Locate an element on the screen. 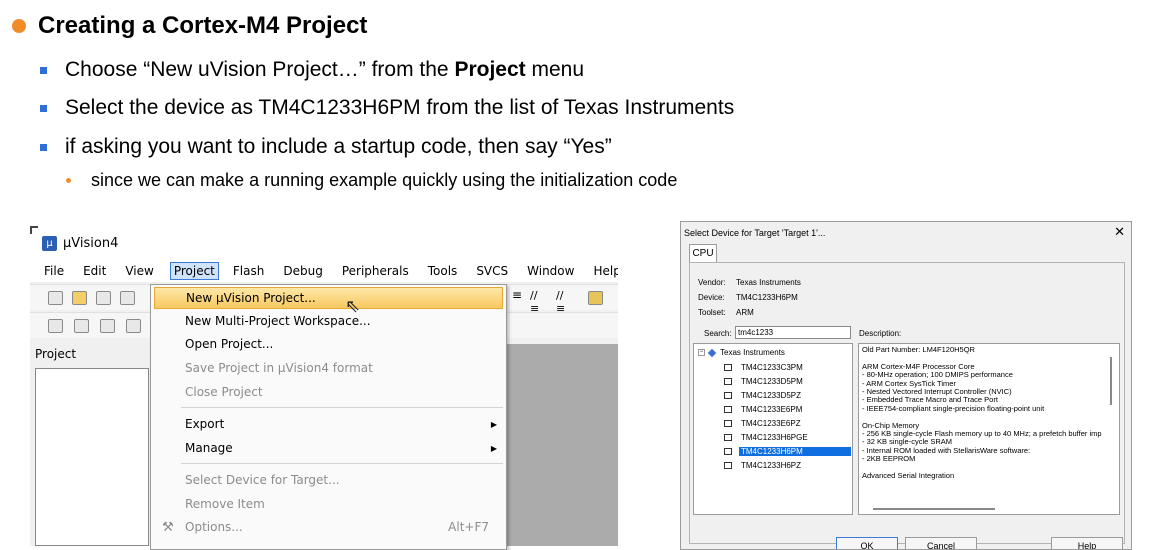 This screenshot has height=550, width=1163. tree-root-texas-instruments: − Texas Instruments is located at coordinates (741, 352).